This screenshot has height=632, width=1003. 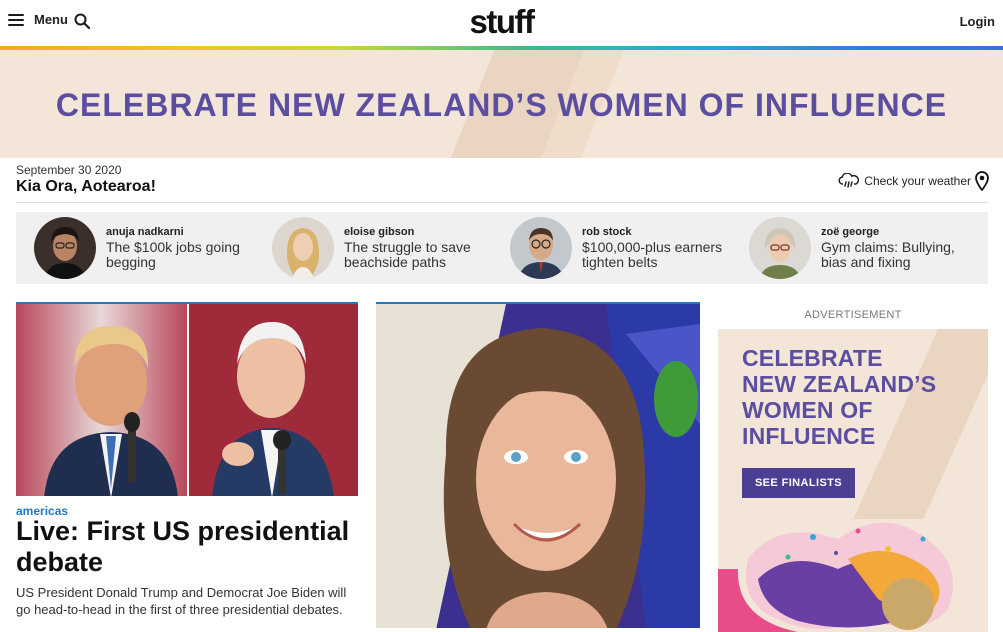 I want to click on opinion-author: anuja nadkarni, so click(x=145, y=232).